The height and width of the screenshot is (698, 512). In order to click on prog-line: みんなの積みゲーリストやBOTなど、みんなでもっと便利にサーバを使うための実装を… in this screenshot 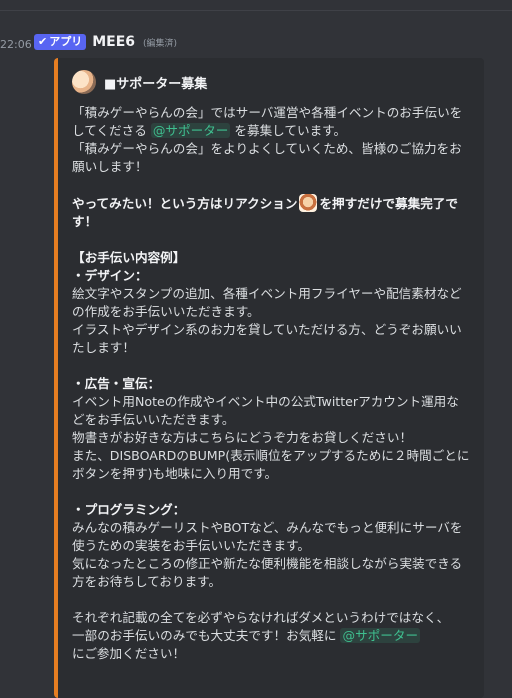, I will do `click(267, 536)`.